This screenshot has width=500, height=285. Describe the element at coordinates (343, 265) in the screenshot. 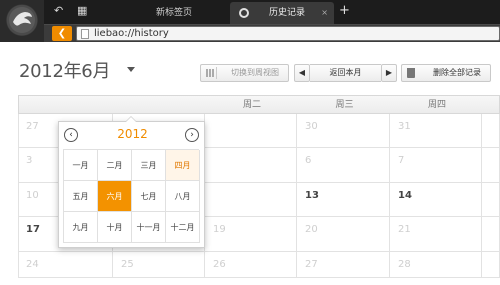

I see `calendar-day-cell: 27` at that location.